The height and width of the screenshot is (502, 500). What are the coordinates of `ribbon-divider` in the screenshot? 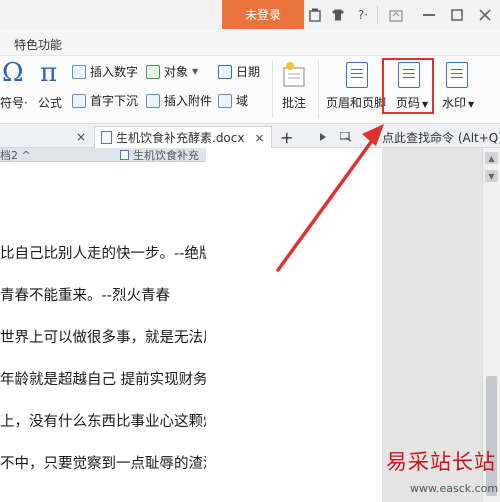 It's located at (272, 89).